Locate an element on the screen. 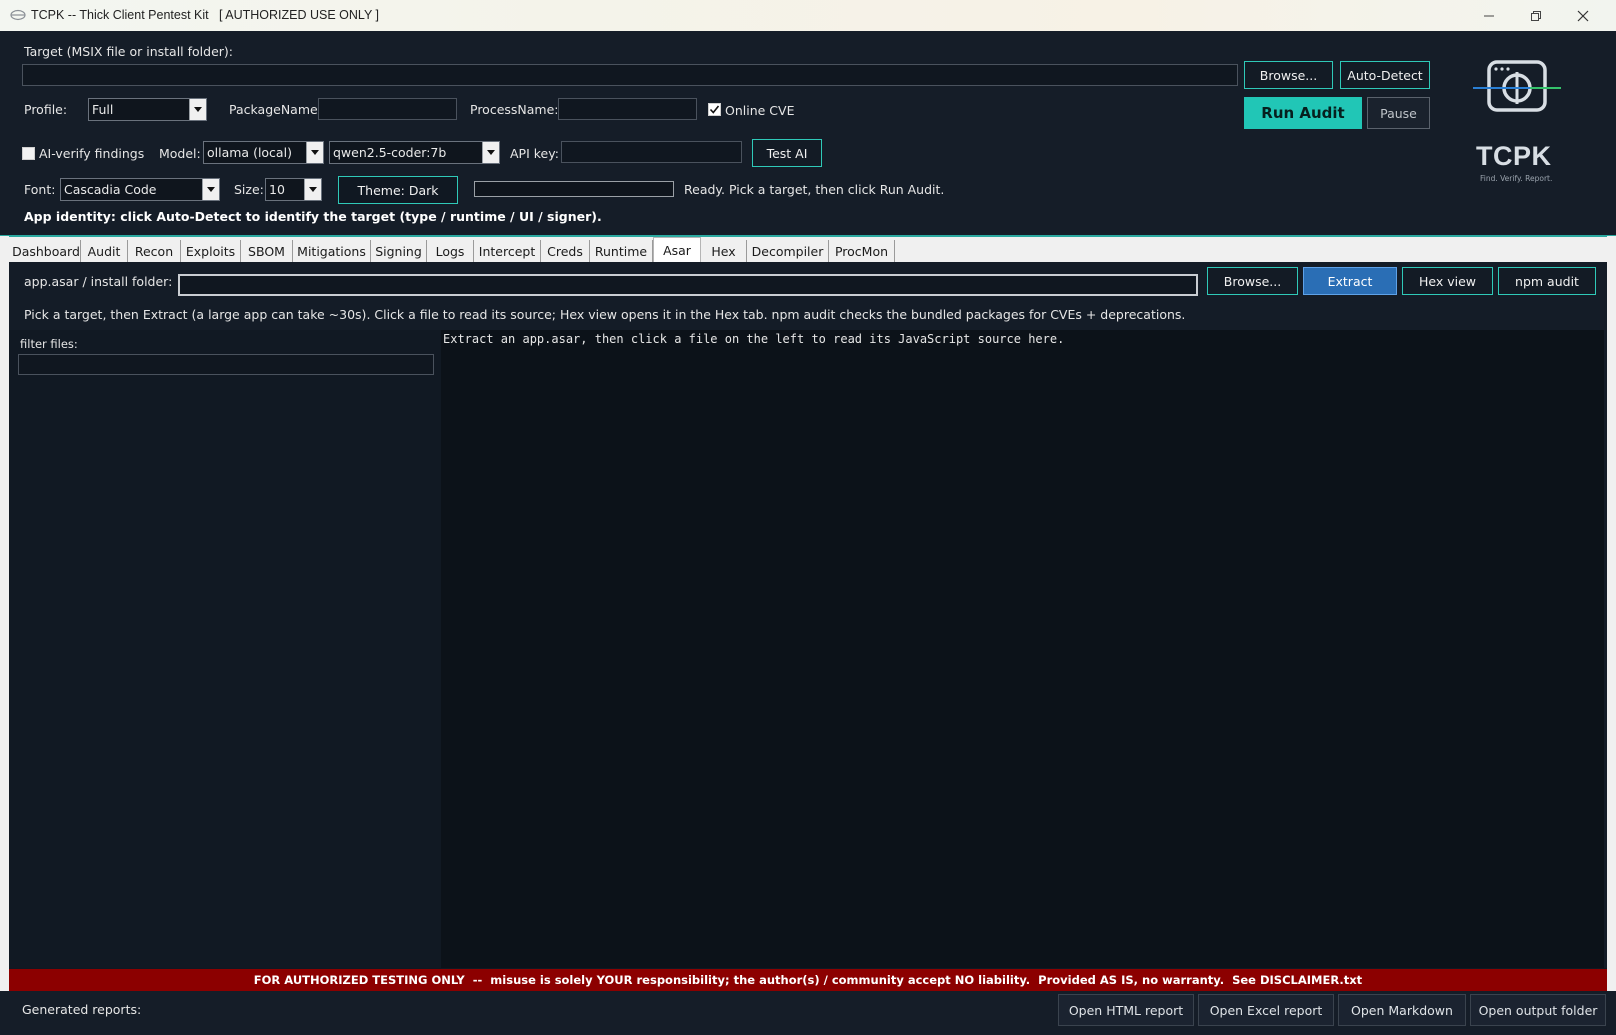  window-frame-left is located at coordinates (4, 613).